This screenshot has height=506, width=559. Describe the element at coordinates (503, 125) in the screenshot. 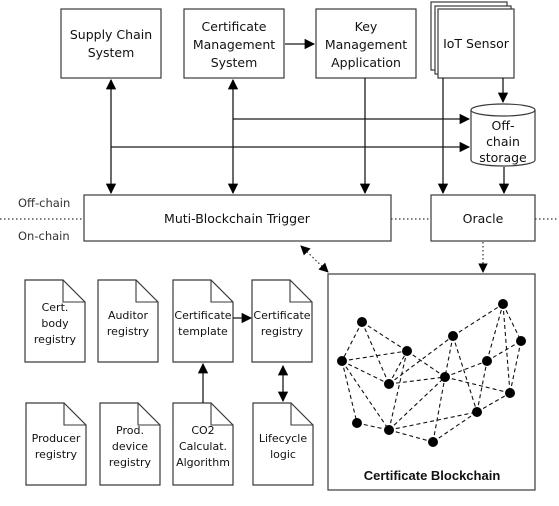

I see `storage-label-1: Off-` at that location.